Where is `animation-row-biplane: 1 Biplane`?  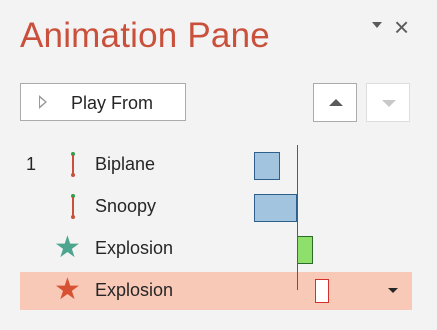 animation-row-biplane: 1 Biplane is located at coordinates (216, 165).